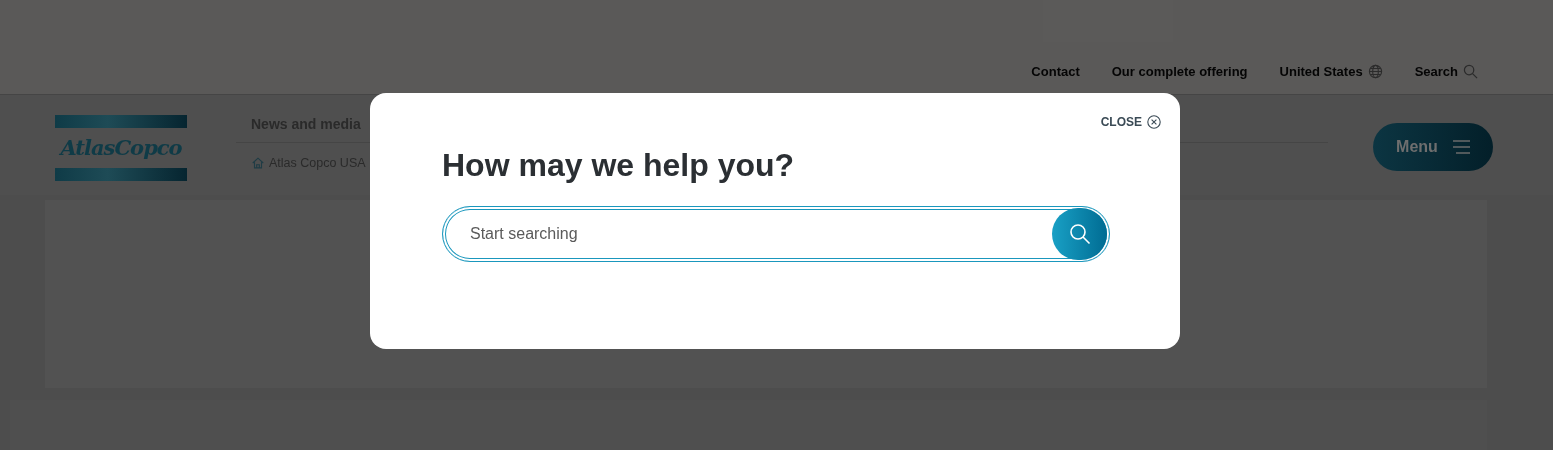  Describe the element at coordinates (1433, 147) in the screenshot. I see `menu-button: Menu` at that location.